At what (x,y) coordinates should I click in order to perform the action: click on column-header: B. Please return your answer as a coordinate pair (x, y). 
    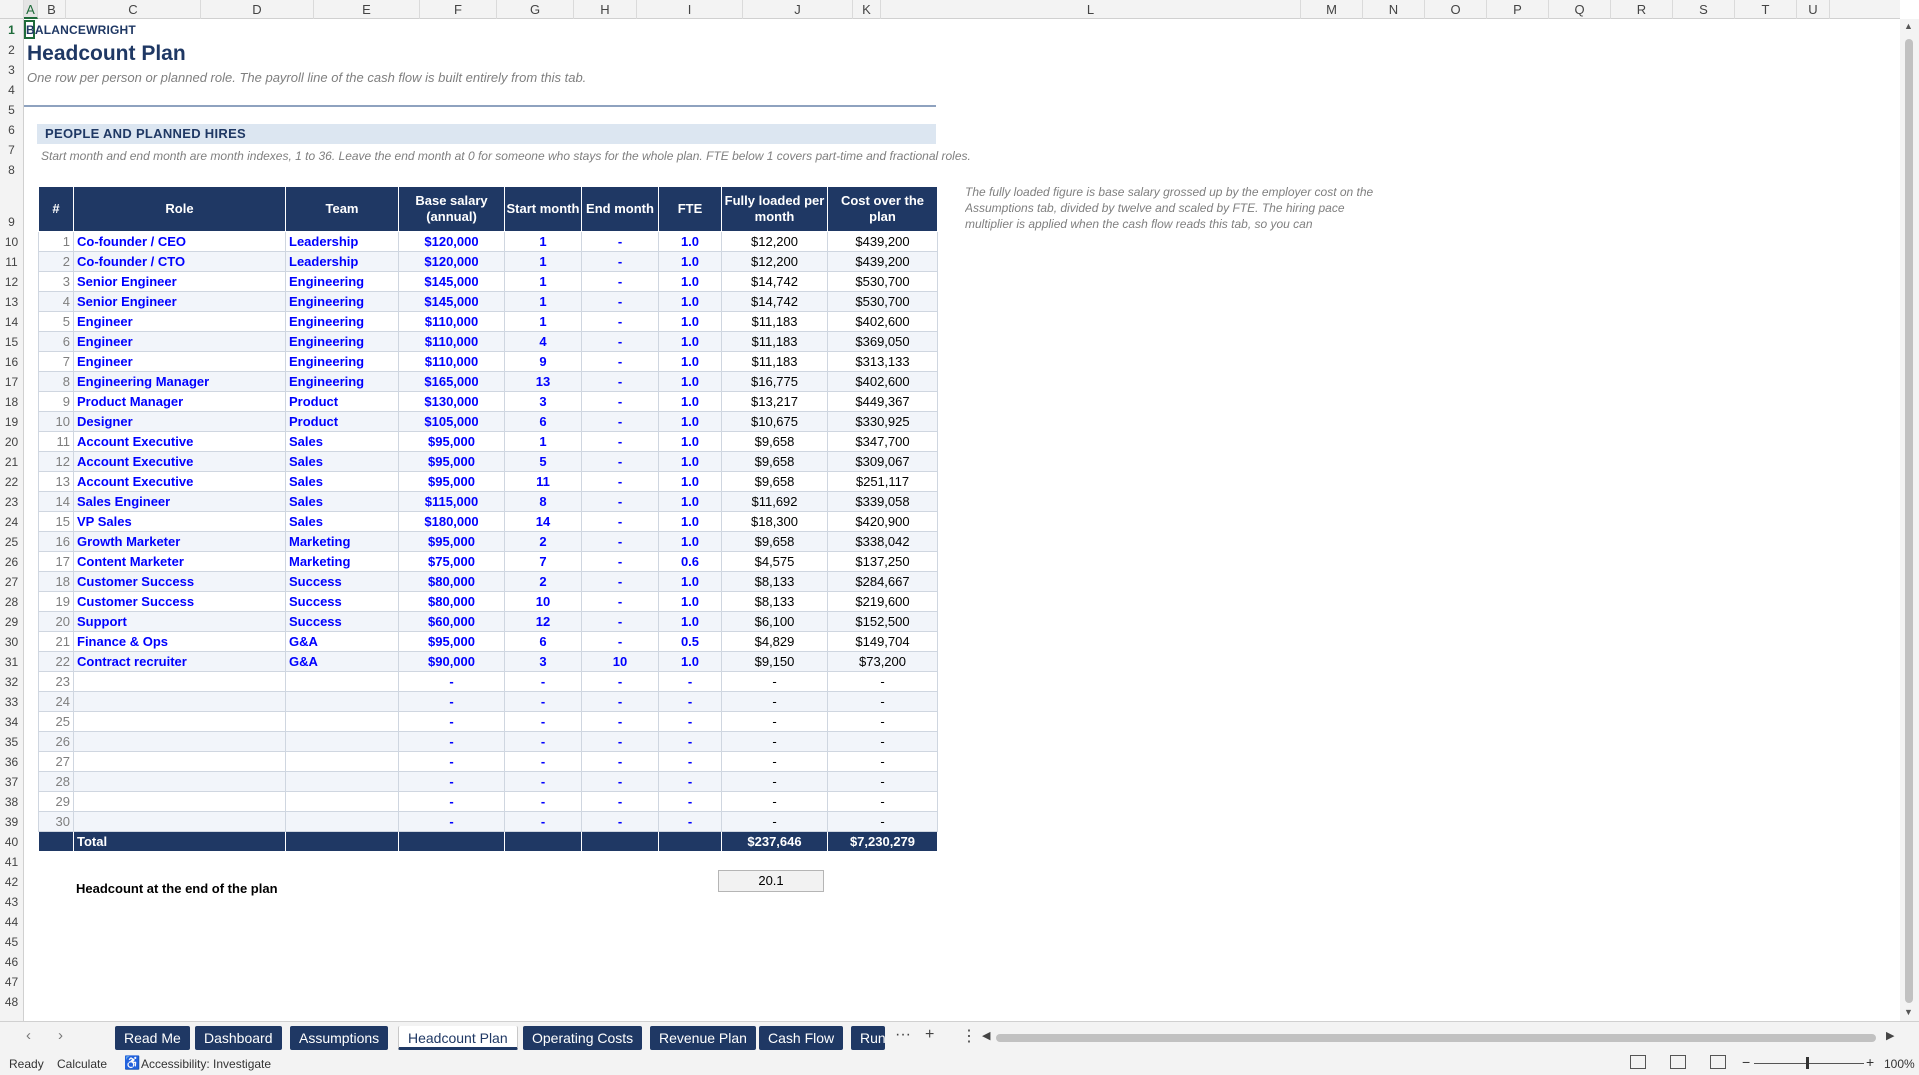
    Looking at the image, I should click on (52, 9).